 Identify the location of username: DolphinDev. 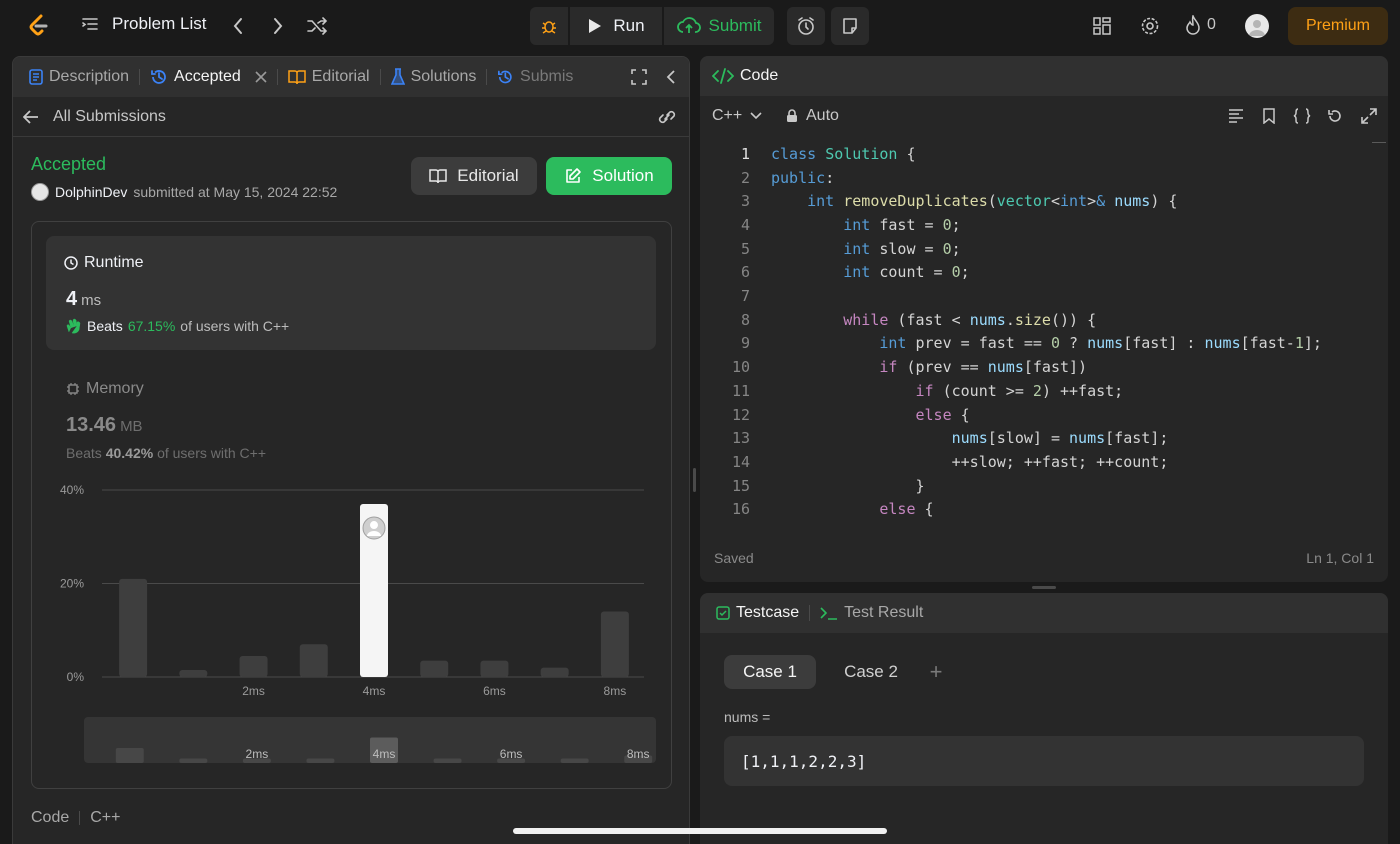
(91, 192).